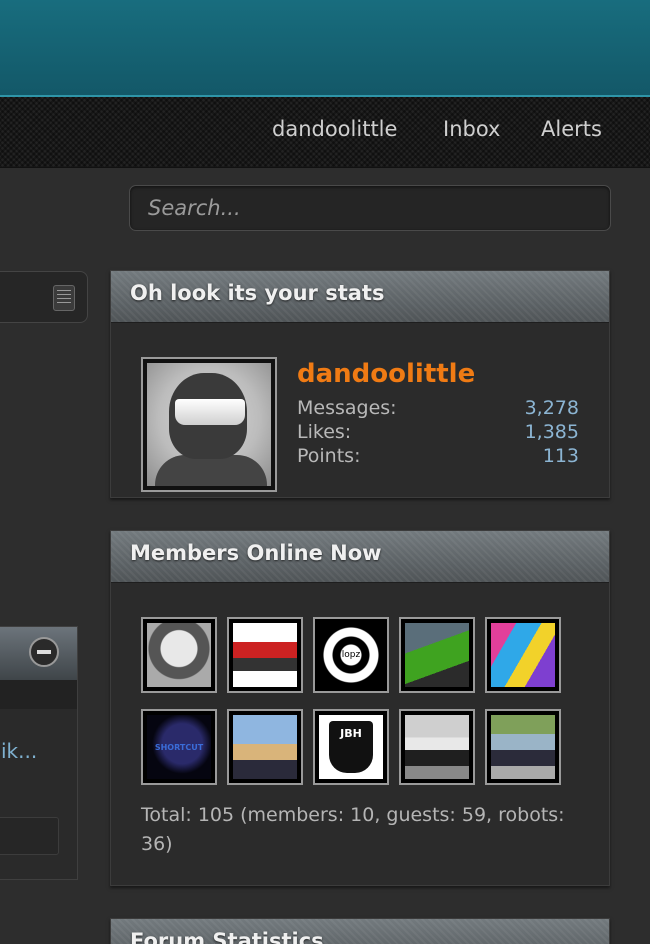  I want to click on points-value: 113, so click(561, 456).